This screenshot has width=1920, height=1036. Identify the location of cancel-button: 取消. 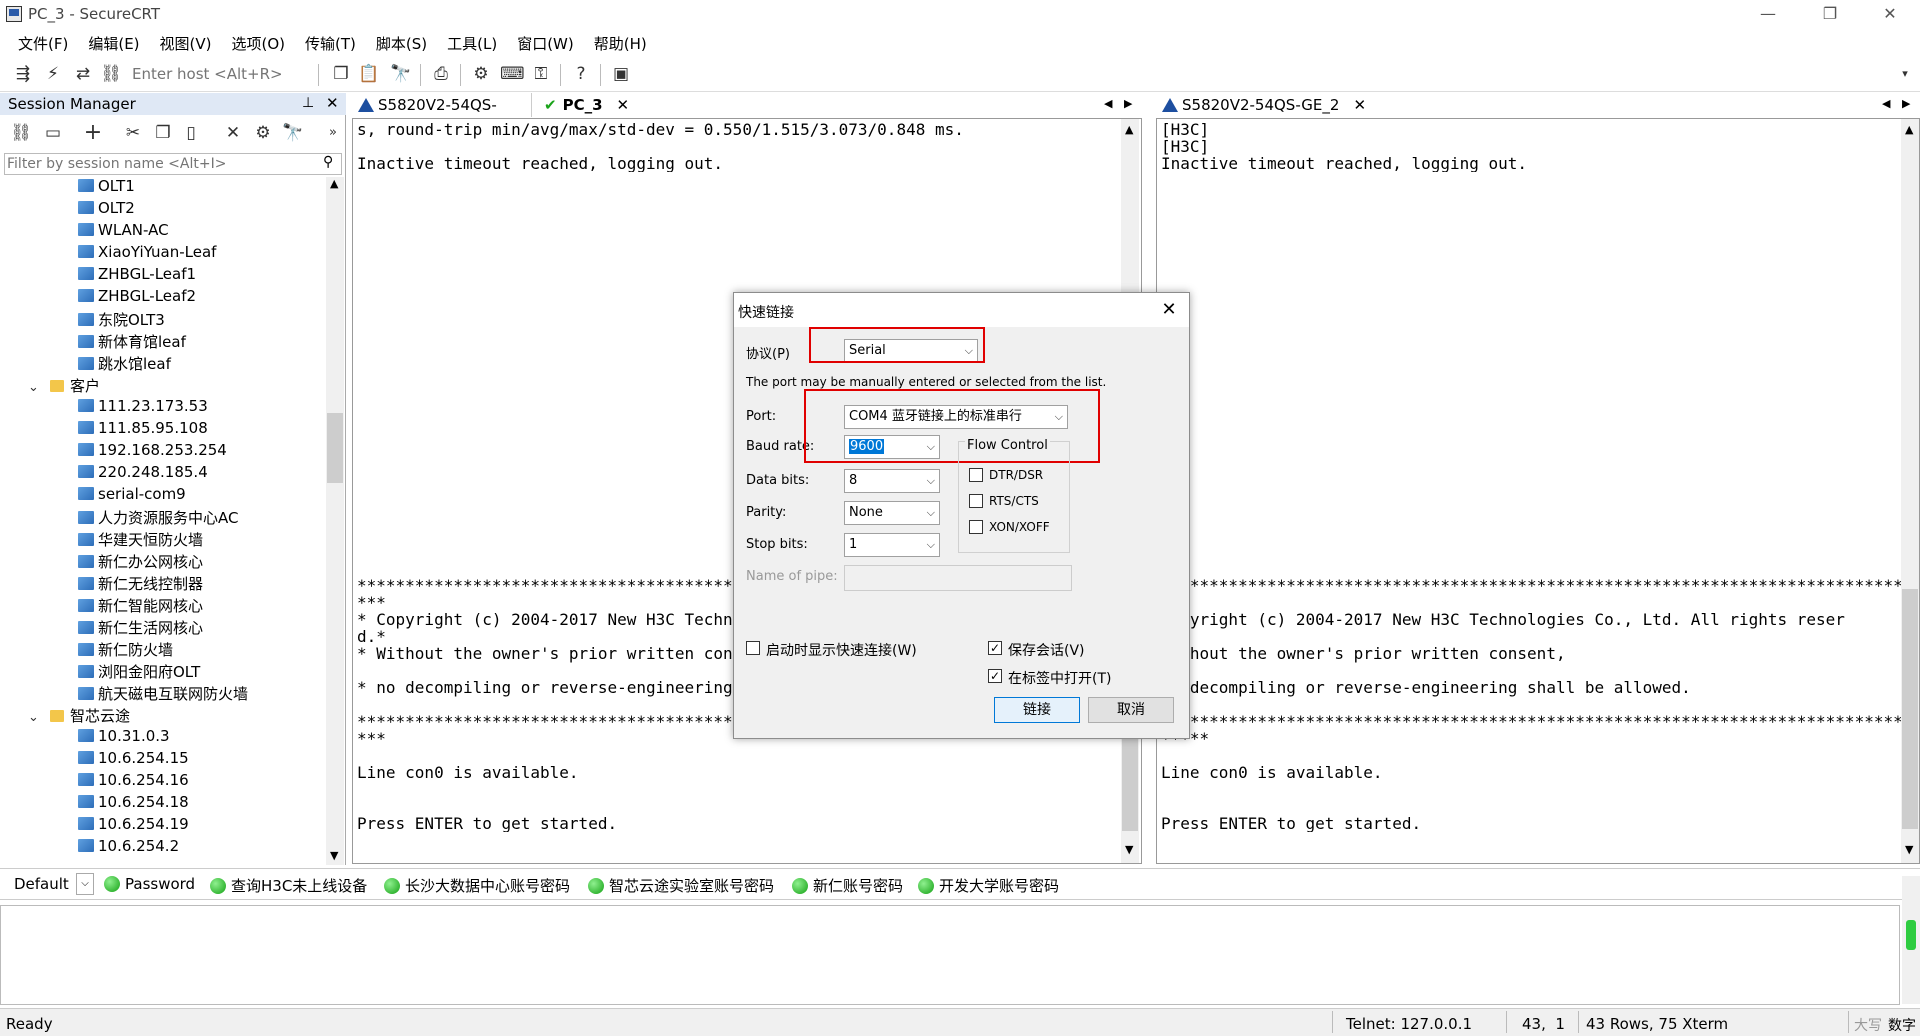
(1131, 710).